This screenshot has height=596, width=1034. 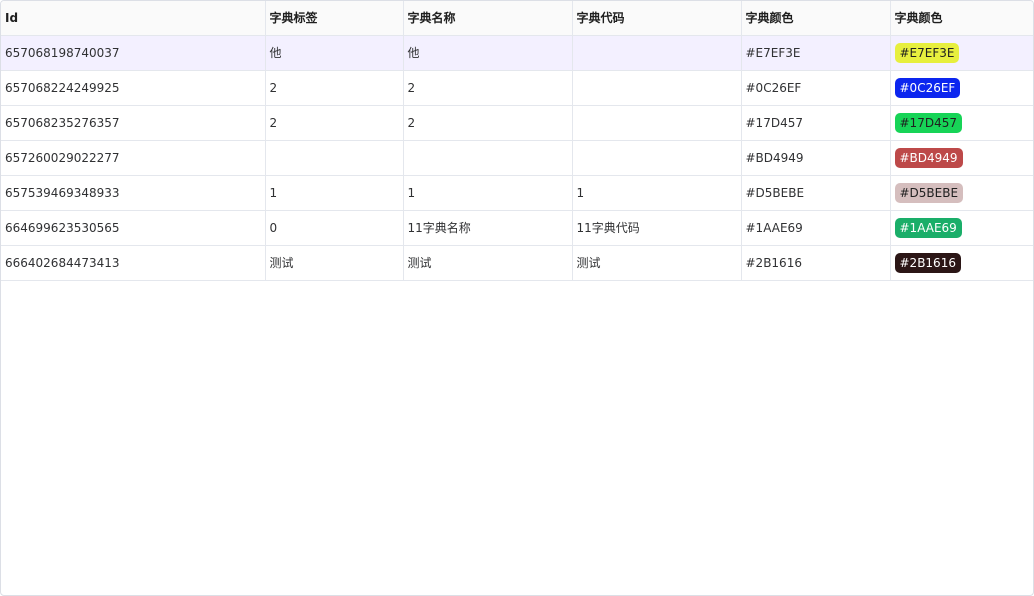 What do you see at coordinates (816, 193) in the screenshot?
I see `cell-color-text: #D5BEBE` at bounding box center [816, 193].